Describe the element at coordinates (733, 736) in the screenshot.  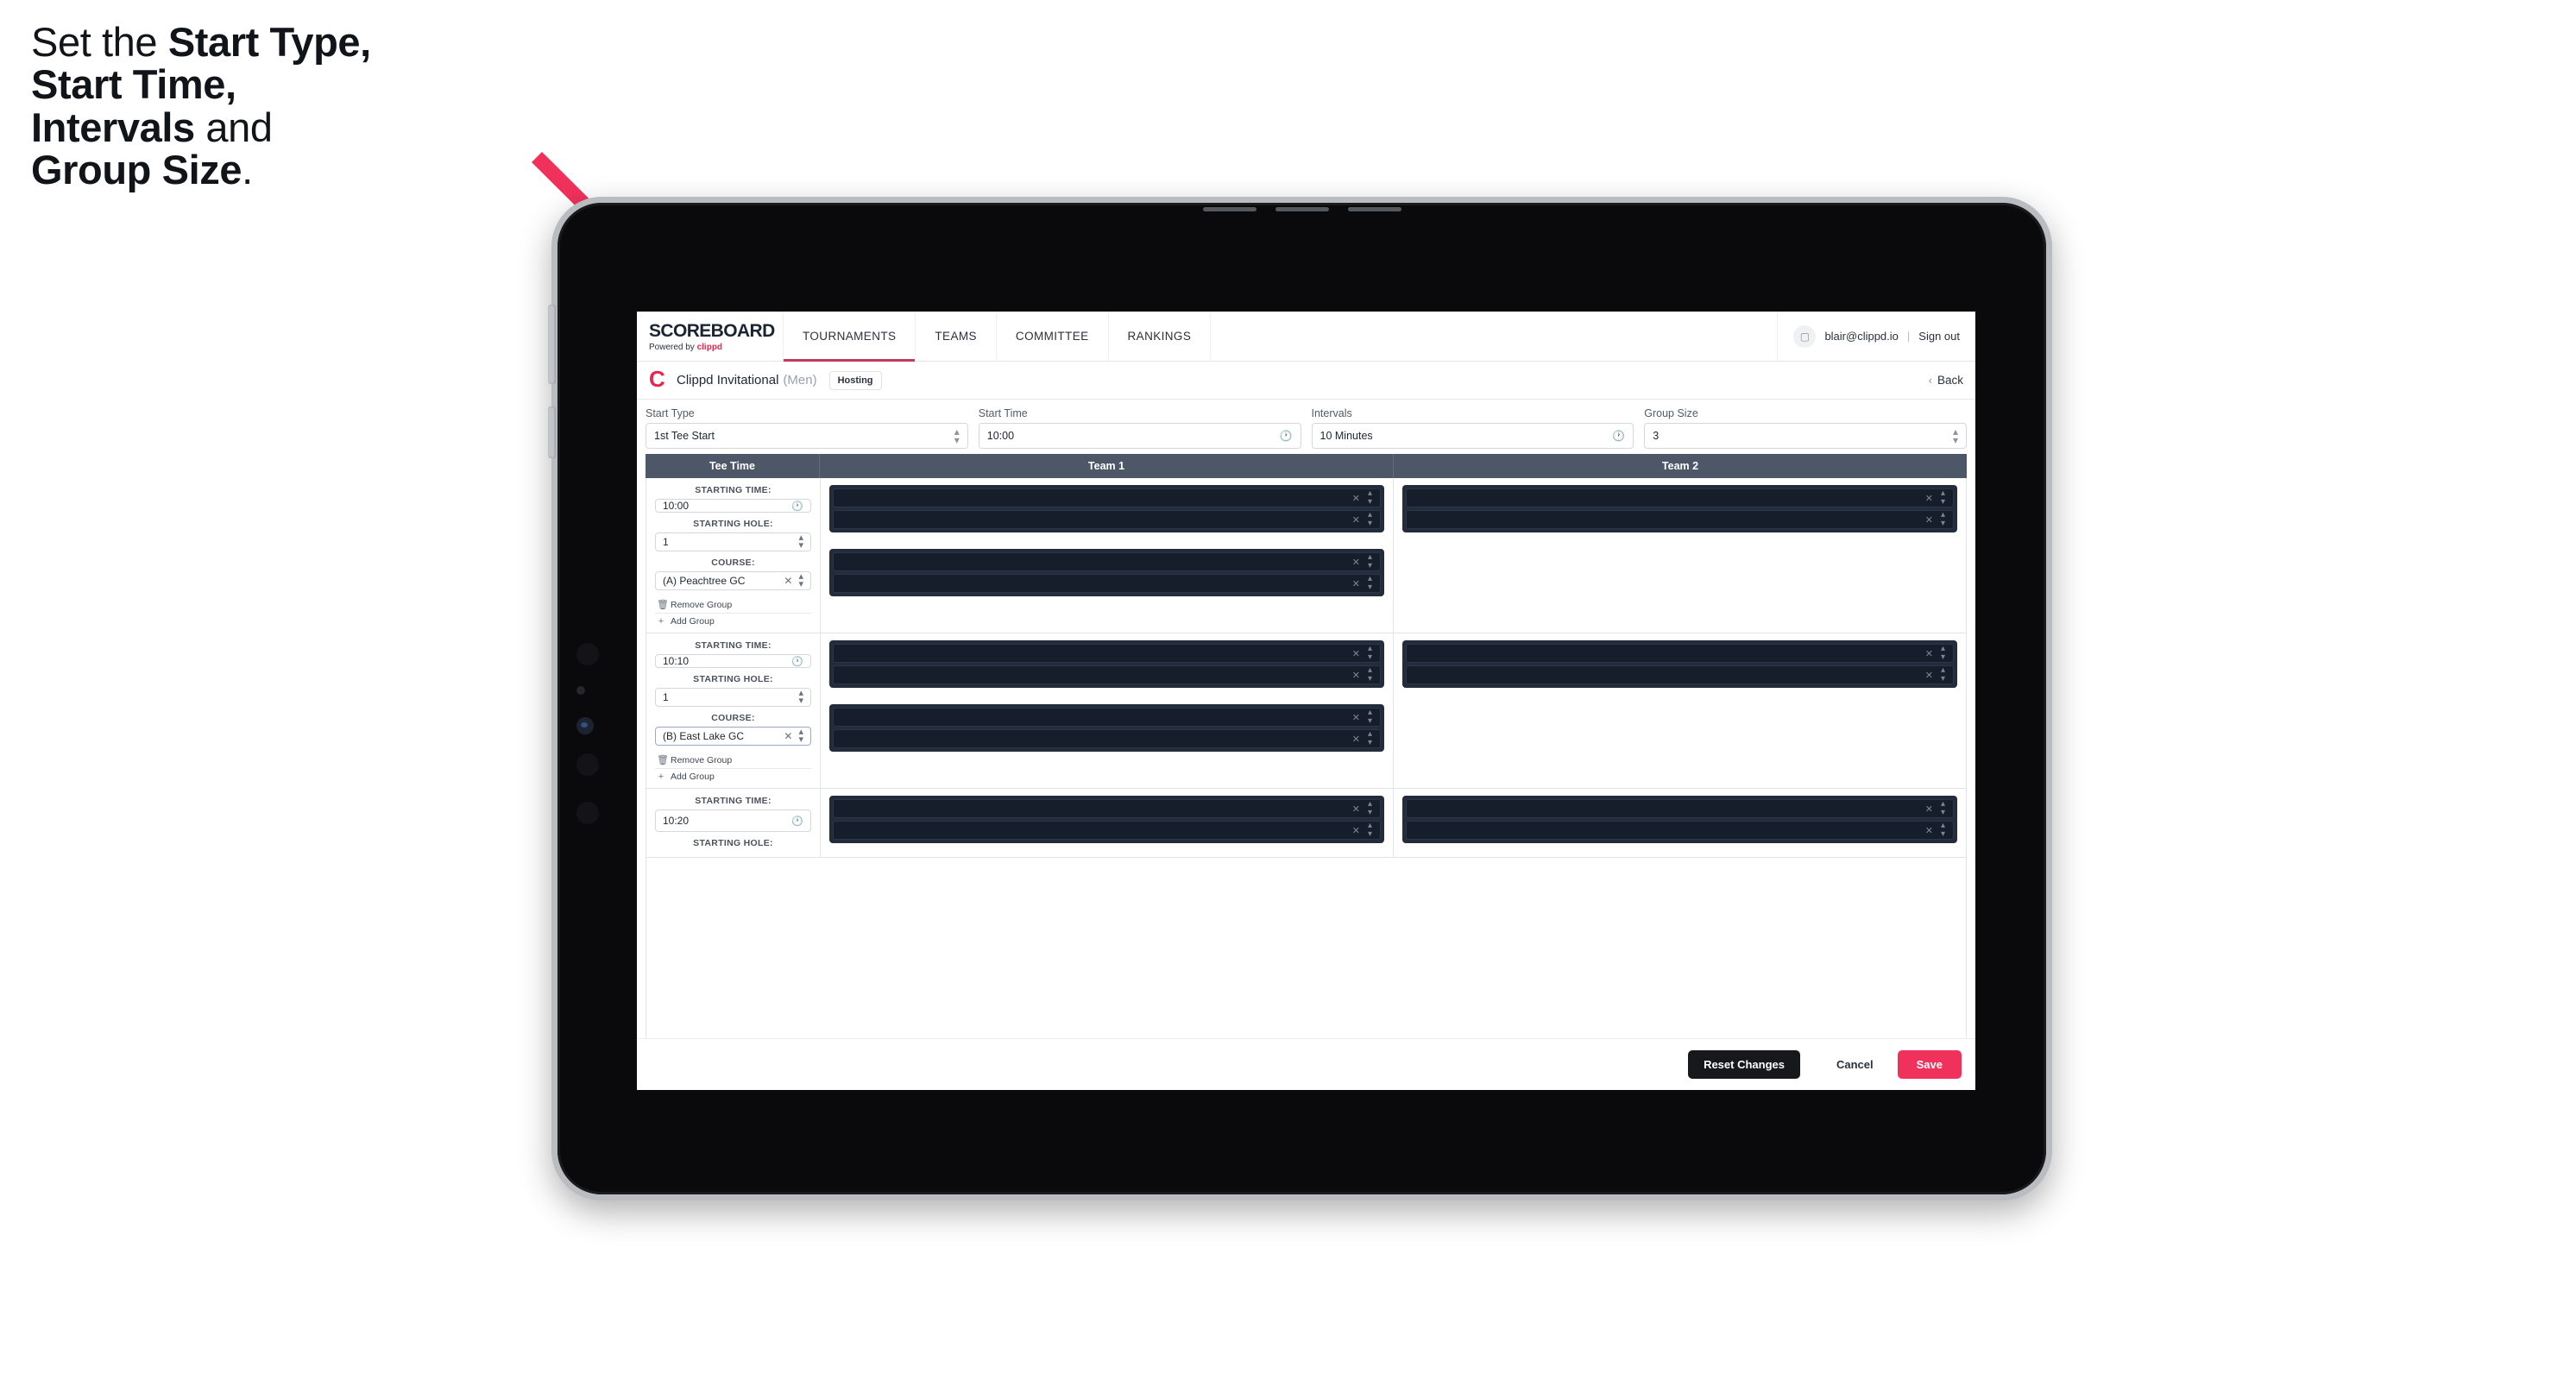
I see `course-select: (B) East Lake GC ✕ ▴ ▾` at that location.